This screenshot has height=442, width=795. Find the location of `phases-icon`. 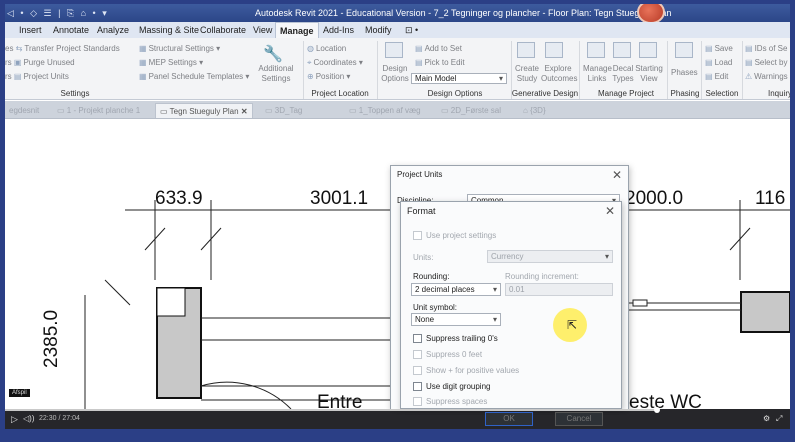

phases-icon is located at coordinates (684, 50).